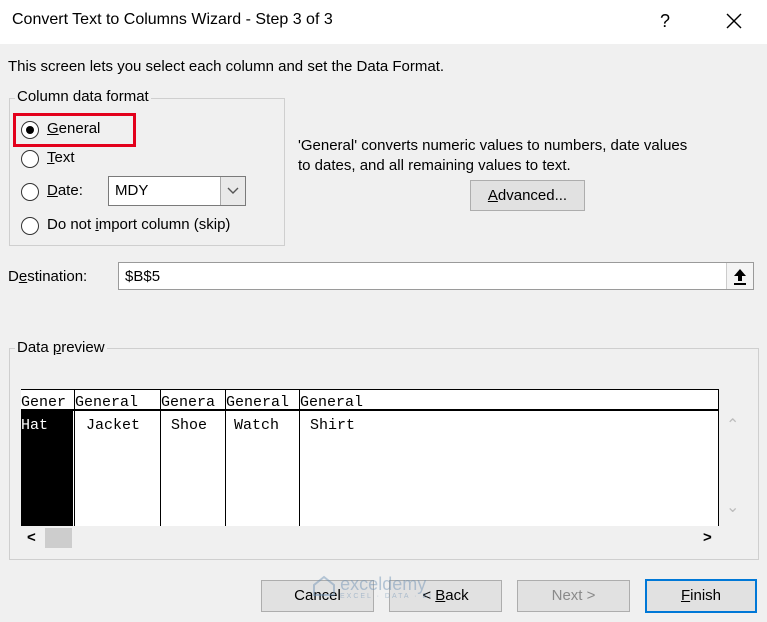 Image resolution: width=767 pixels, height=622 pixels. What do you see at coordinates (83, 96) in the screenshot?
I see `column-format-legend: Column data format` at bounding box center [83, 96].